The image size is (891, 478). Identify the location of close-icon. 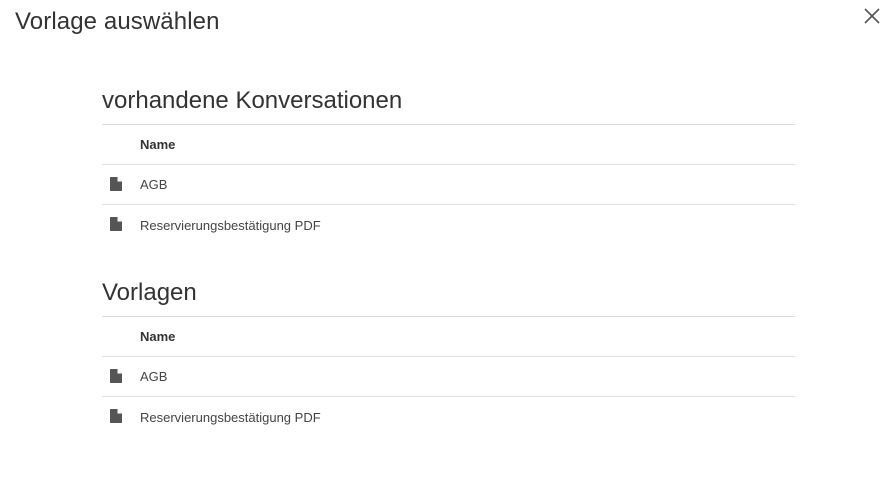
(872, 16).